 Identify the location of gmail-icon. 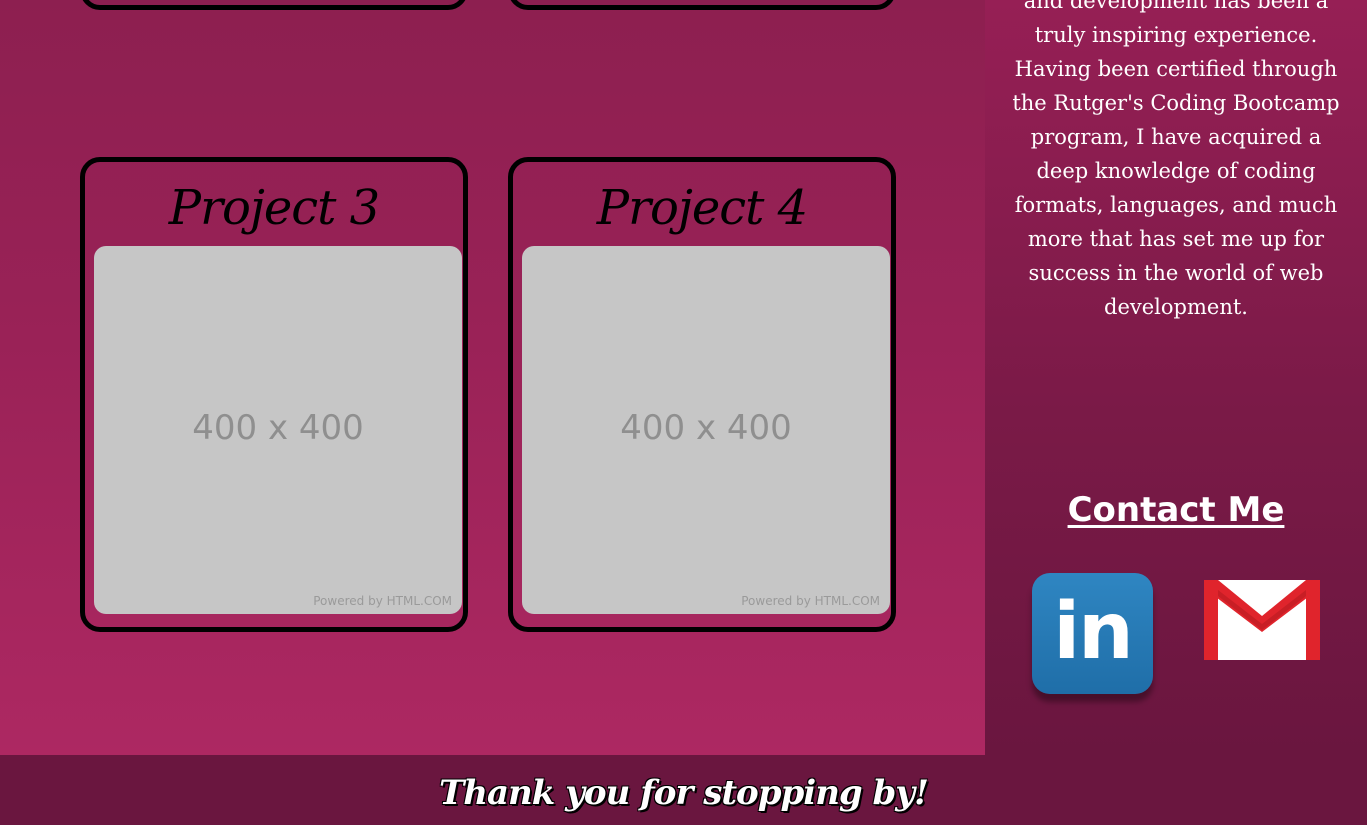
(1262, 620).